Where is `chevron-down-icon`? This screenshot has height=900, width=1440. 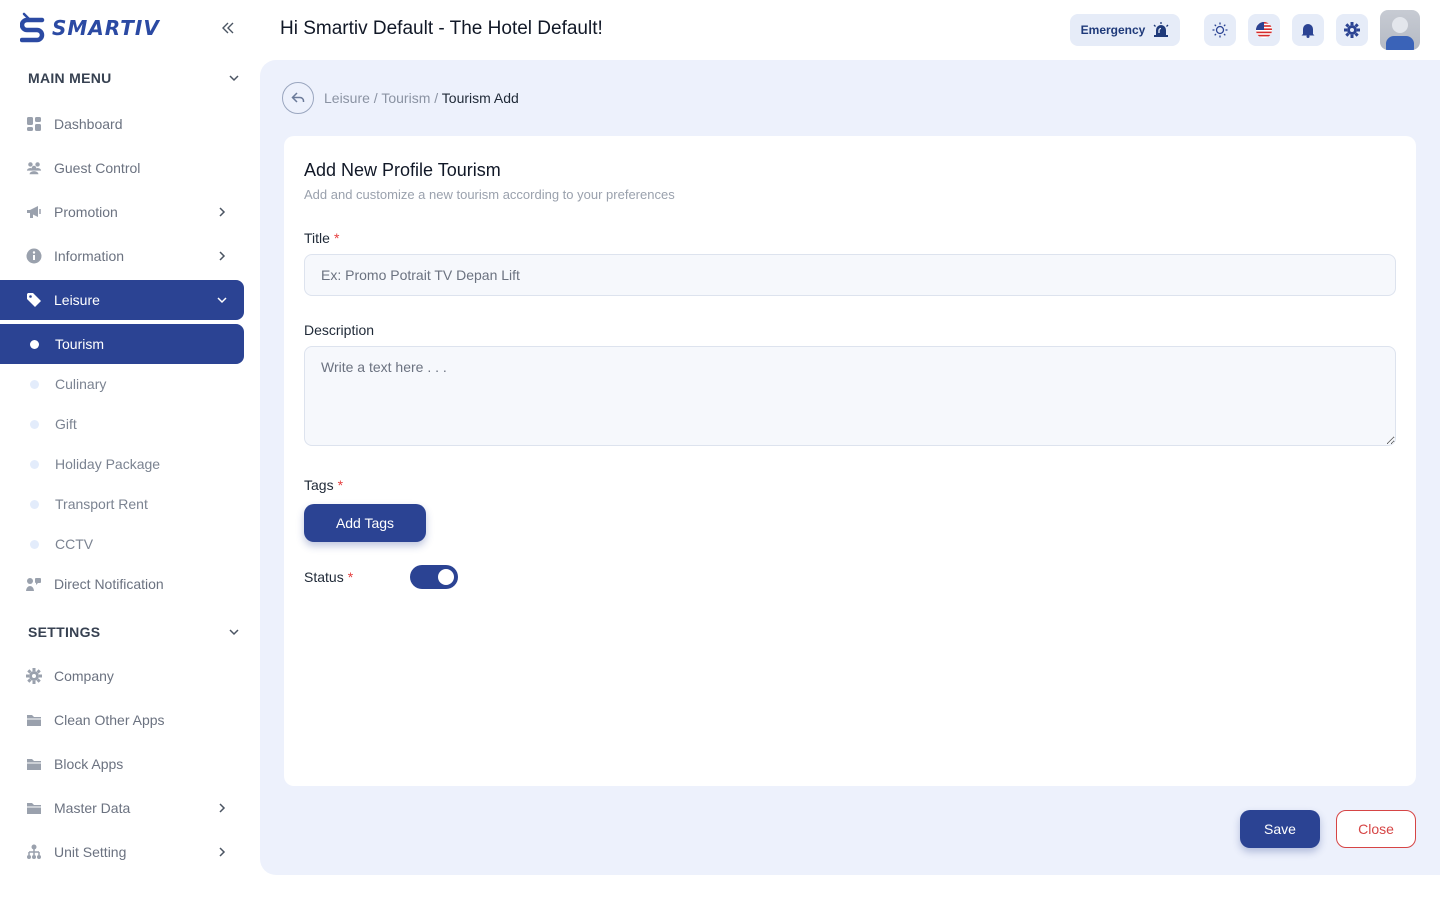
chevron-down-icon is located at coordinates (234, 78).